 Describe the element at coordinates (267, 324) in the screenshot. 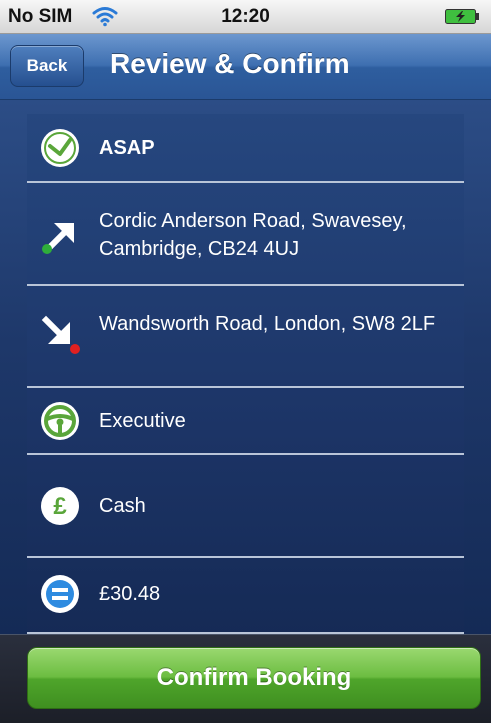

I see `dropoff-address-text: Wandsworth Road, London, SW8 2LF` at that location.